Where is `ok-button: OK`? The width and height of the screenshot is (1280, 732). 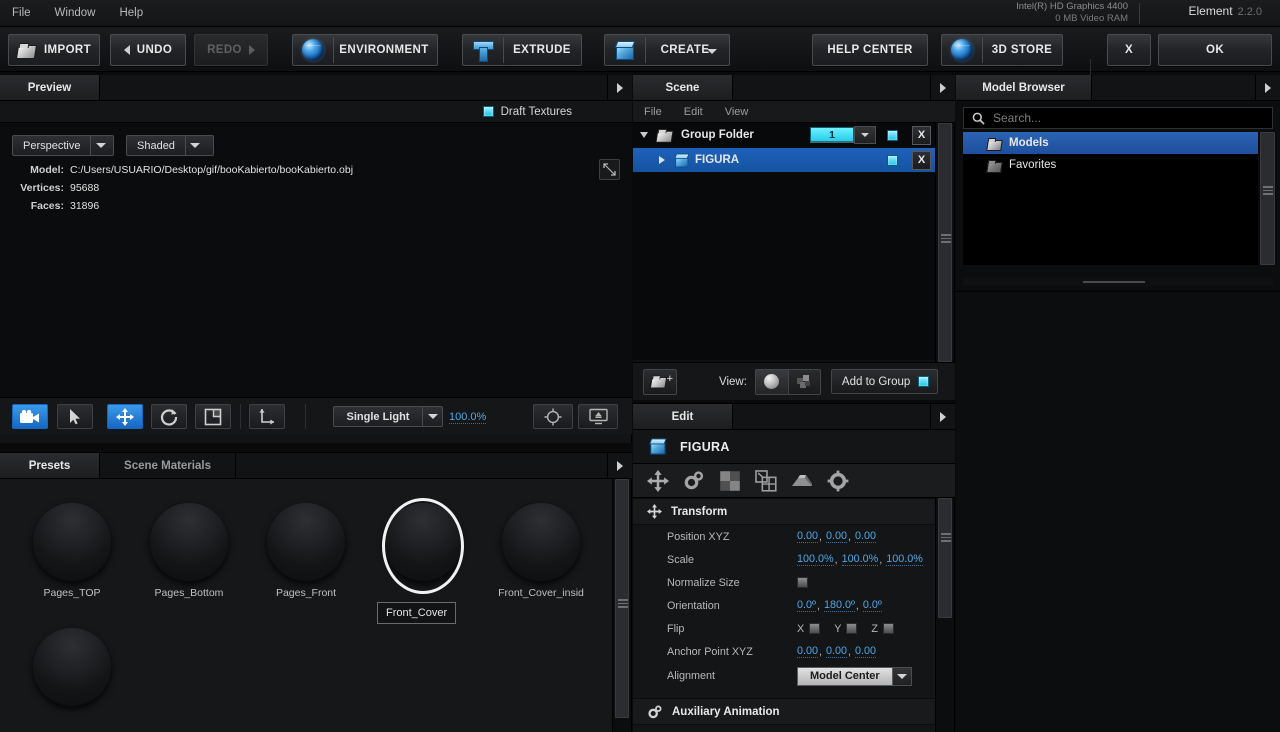
ok-button: OK is located at coordinates (1215, 50).